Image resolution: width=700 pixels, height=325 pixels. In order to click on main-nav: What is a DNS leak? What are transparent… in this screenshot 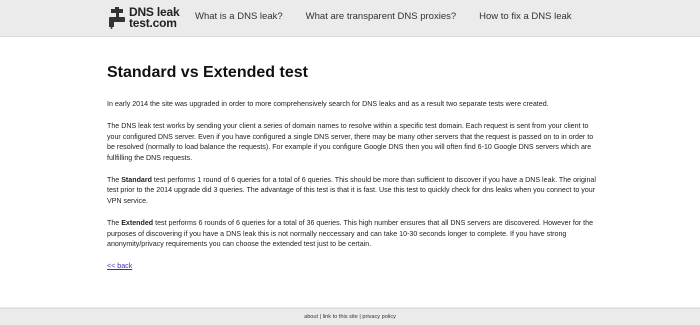, I will do `click(395, 16)`.